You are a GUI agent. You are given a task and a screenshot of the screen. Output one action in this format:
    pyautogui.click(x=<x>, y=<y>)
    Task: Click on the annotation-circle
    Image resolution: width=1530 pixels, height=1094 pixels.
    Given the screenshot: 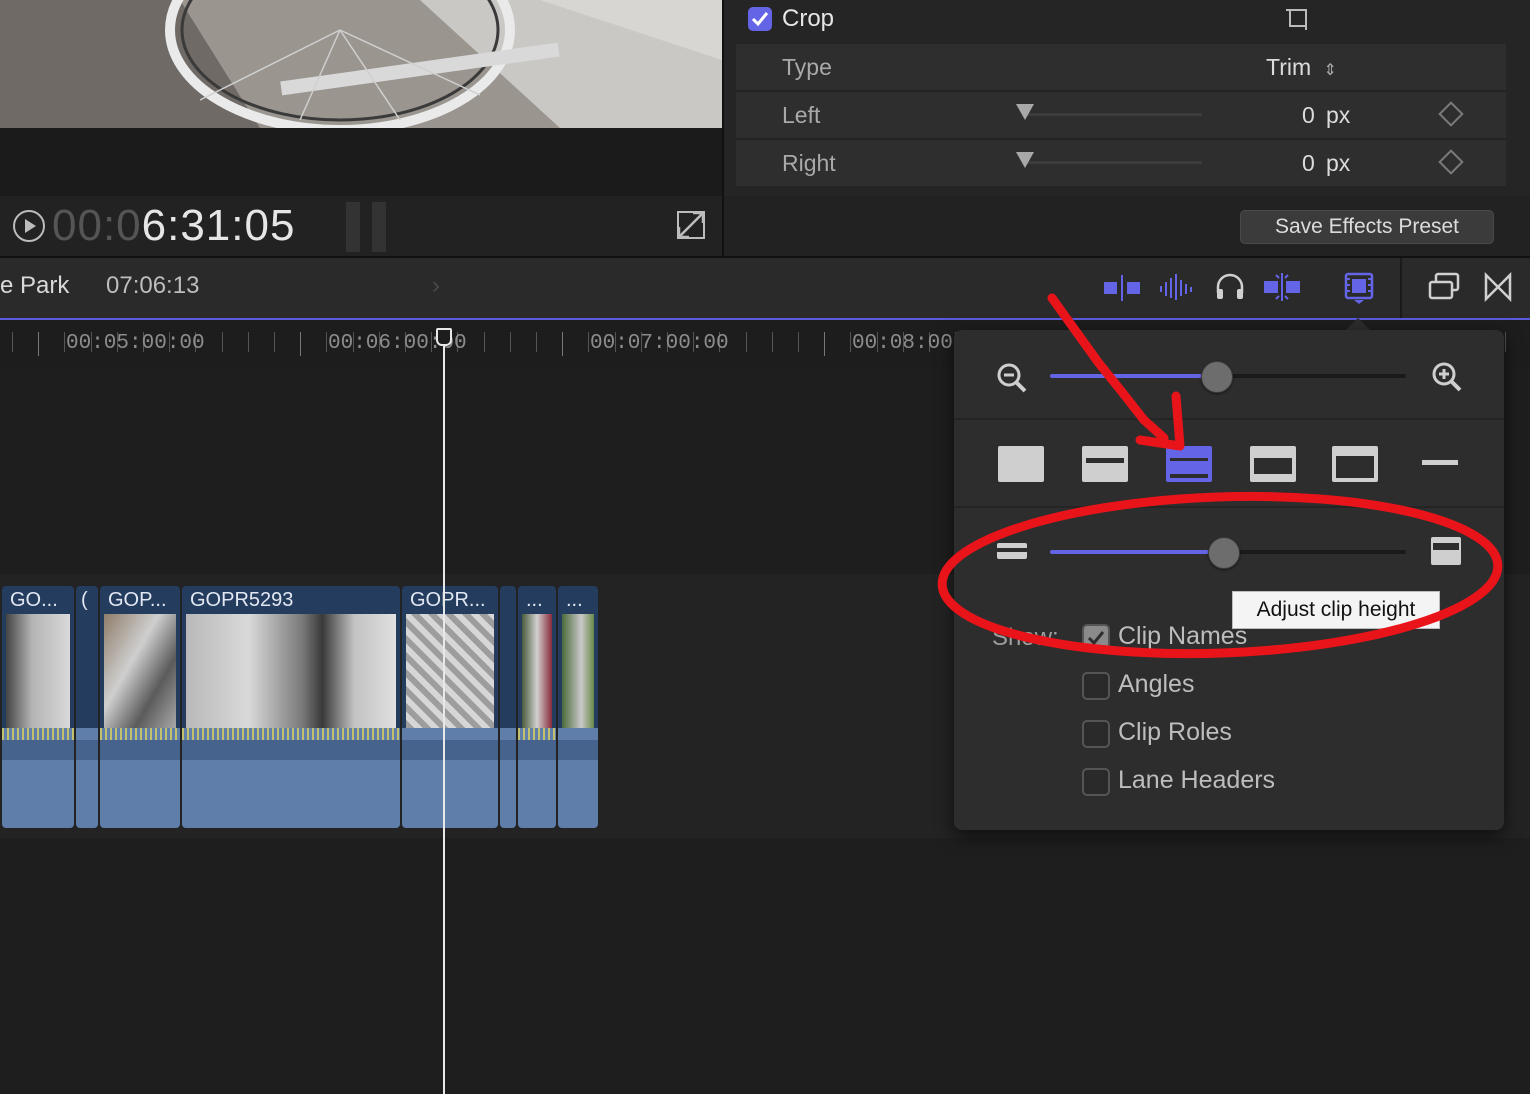 What is the action you would take?
    pyautogui.click(x=1220, y=575)
    